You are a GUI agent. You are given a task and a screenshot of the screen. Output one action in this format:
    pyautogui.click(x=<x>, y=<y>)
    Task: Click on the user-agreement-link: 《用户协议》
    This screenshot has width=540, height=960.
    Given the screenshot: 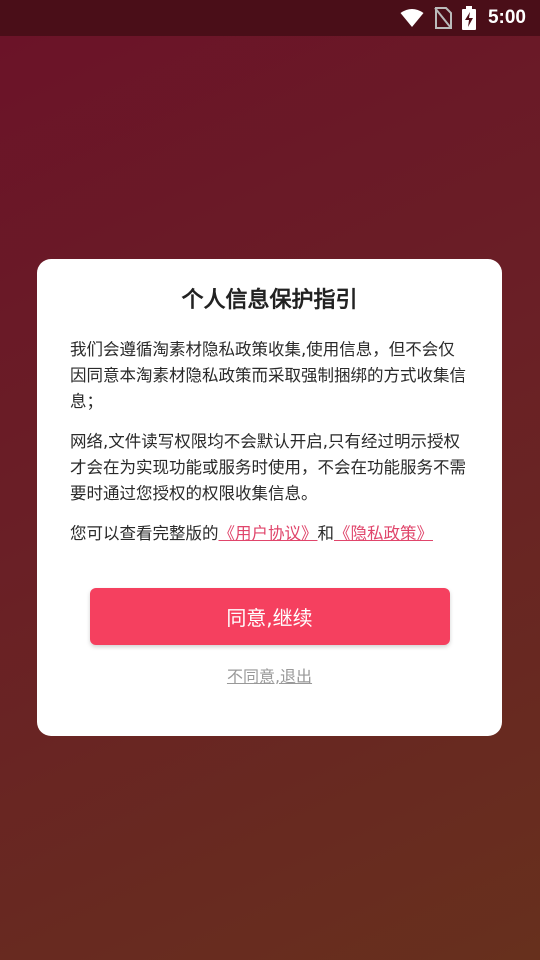 What is the action you would take?
    pyautogui.click(x=268, y=533)
    